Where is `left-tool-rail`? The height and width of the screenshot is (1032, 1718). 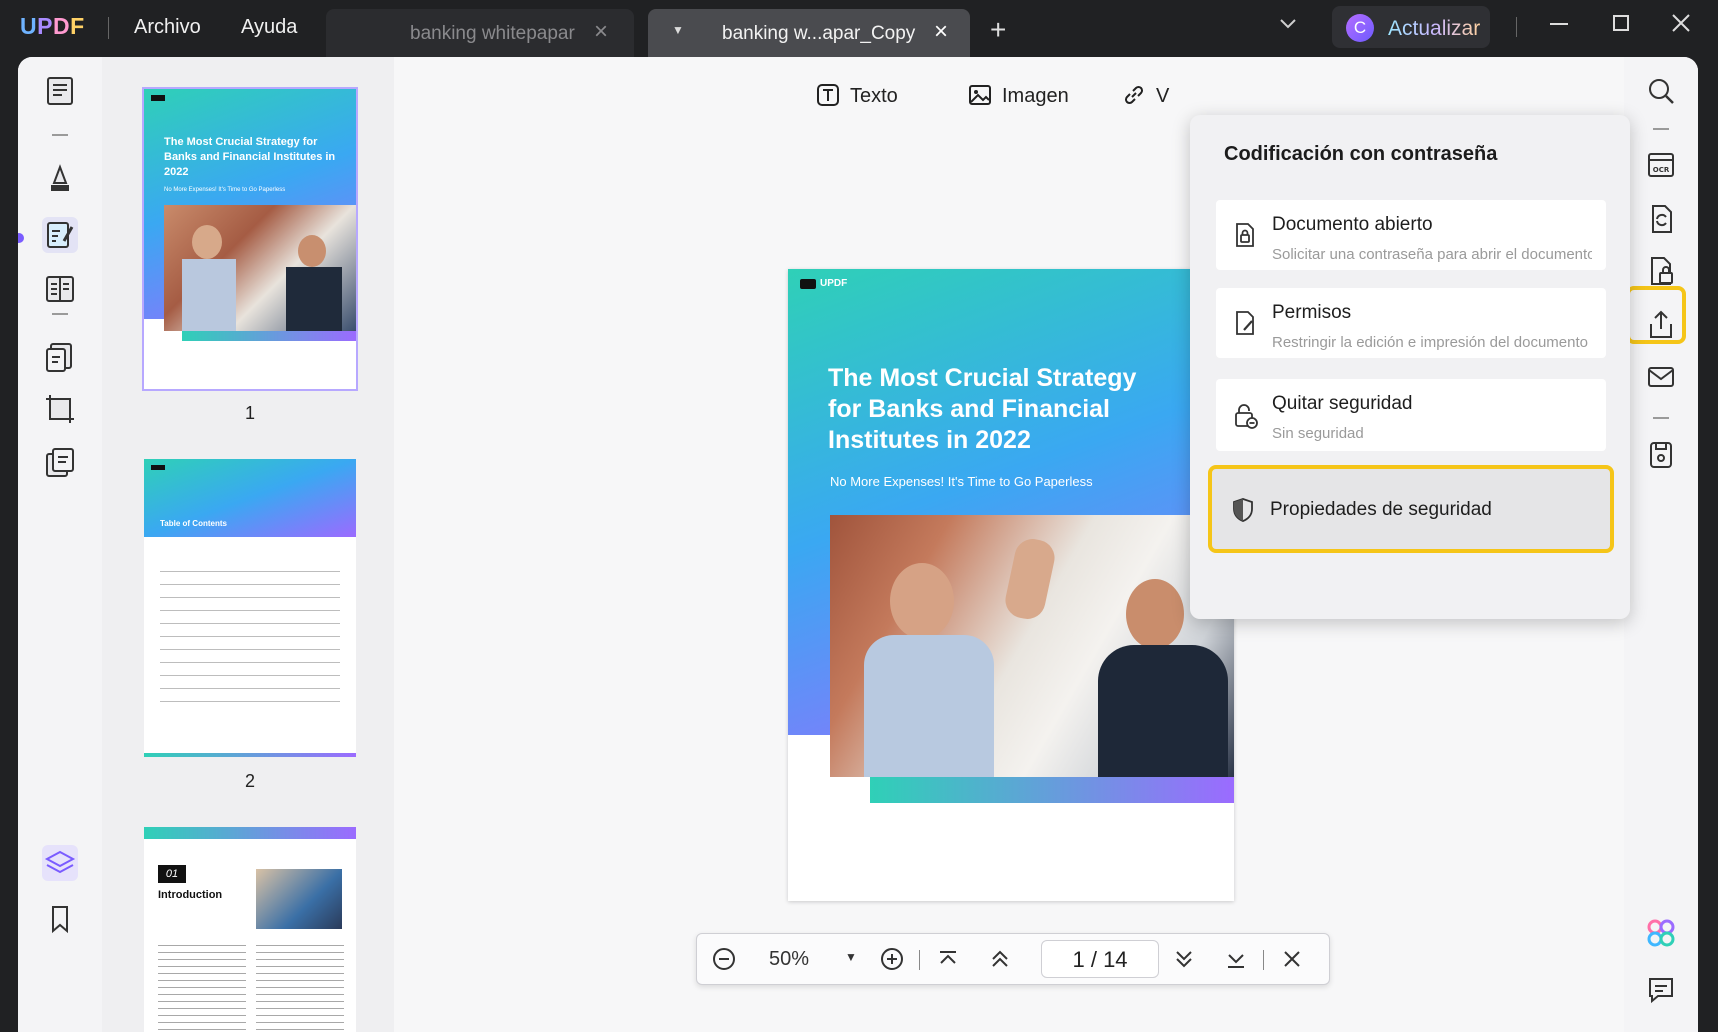
left-tool-rail is located at coordinates (60, 544).